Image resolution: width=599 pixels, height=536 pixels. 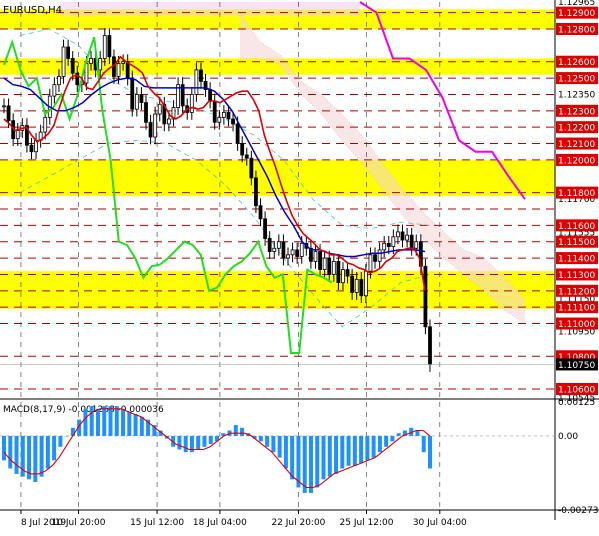 I want to click on time-tick-label: 22 Jul 20:00, so click(x=298, y=523).